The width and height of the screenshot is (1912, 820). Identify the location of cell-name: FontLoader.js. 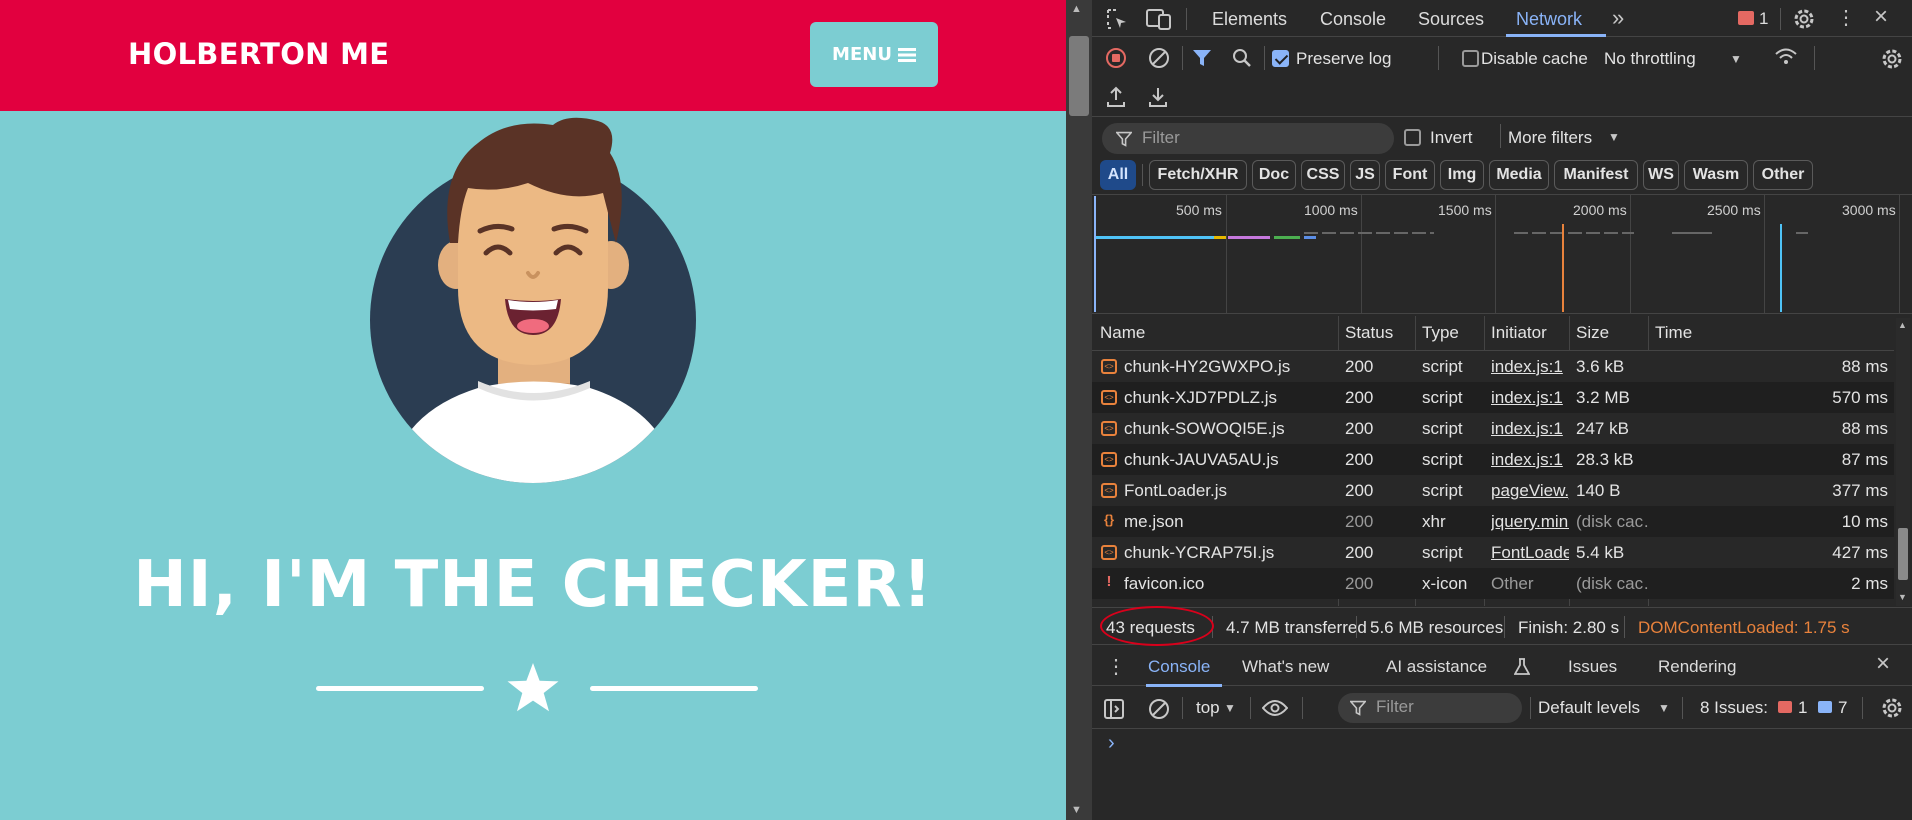
(1229, 490).